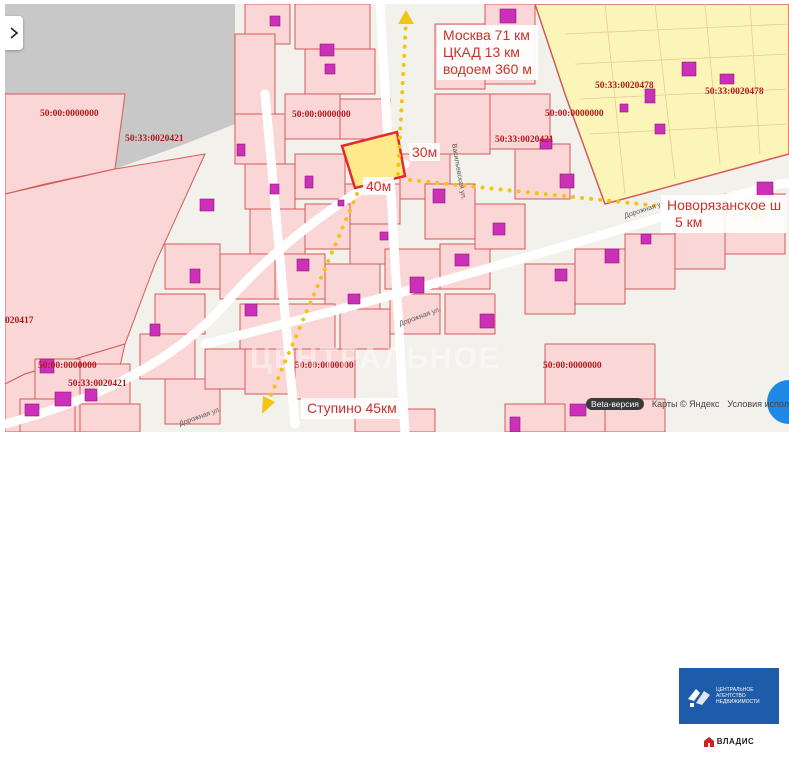 The width and height of the screenshot is (789, 768). I want to click on plot-width-label: 30м, so click(425, 152).